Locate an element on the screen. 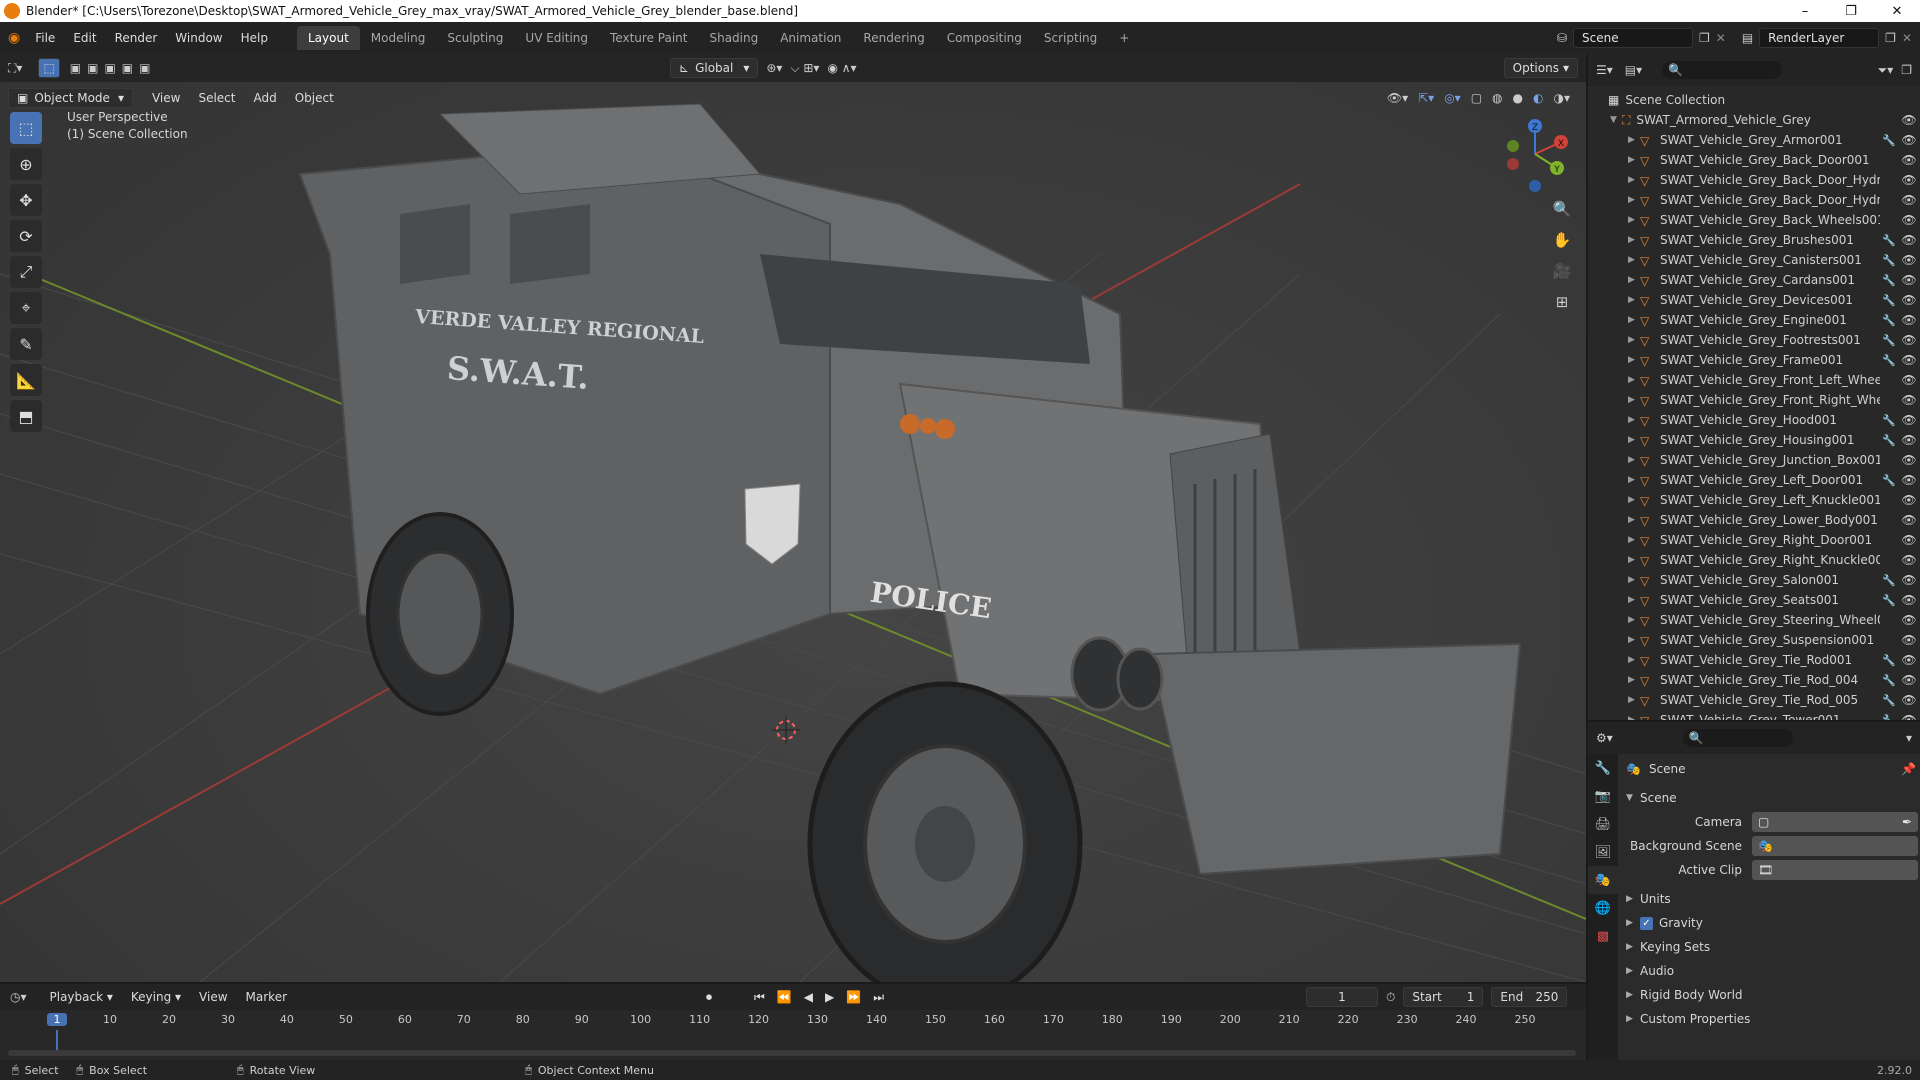 The height and width of the screenshot is (1080, 1920). outliner-collection: ▼ ⛶ SWAT_Armored_Vehicle_Grey 👁 is located at coordinates (1764, 120).